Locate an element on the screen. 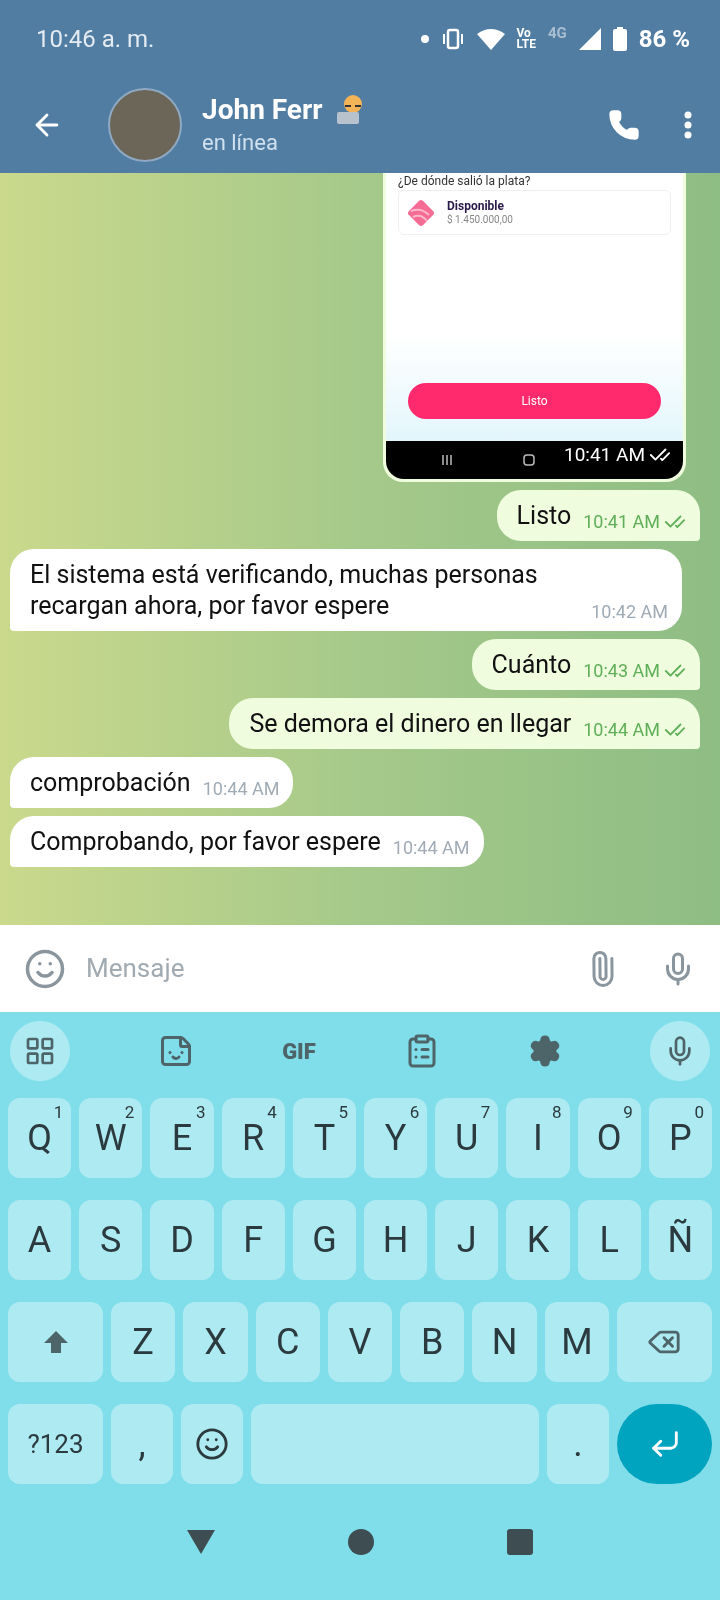 This screenshot has width=720, height=1600. message-text: El sistema está verificando, muchas personas recargan ahora, por favor espere is located at coordinates (284, 590).